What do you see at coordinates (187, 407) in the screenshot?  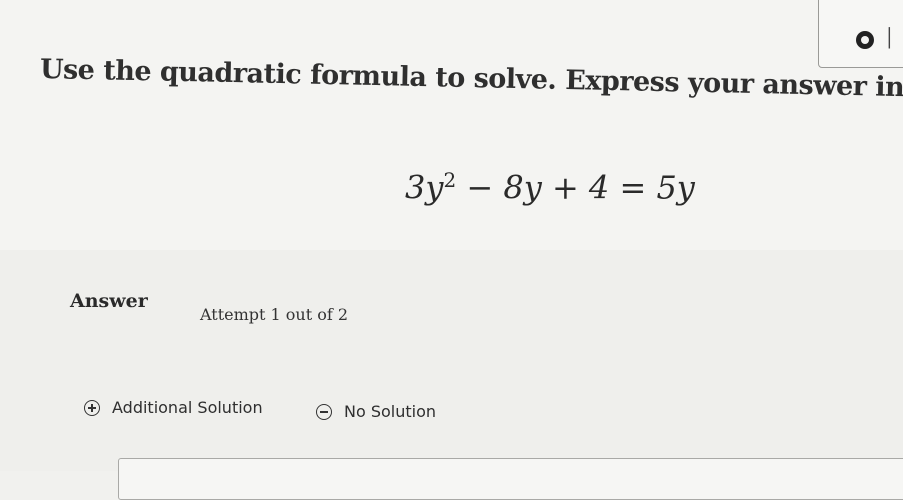 I see `additional-solution-label: Additional Solution` at bounding box center [187, 407].